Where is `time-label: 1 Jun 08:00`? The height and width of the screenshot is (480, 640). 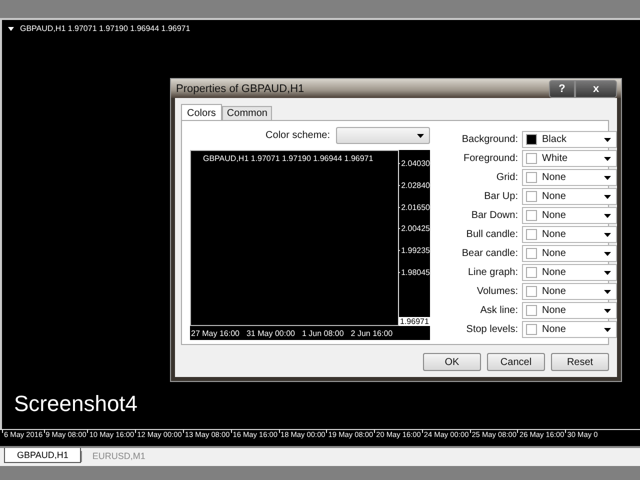 time-label: 1 Jun 08:00 is located at coordinates (323, 333).